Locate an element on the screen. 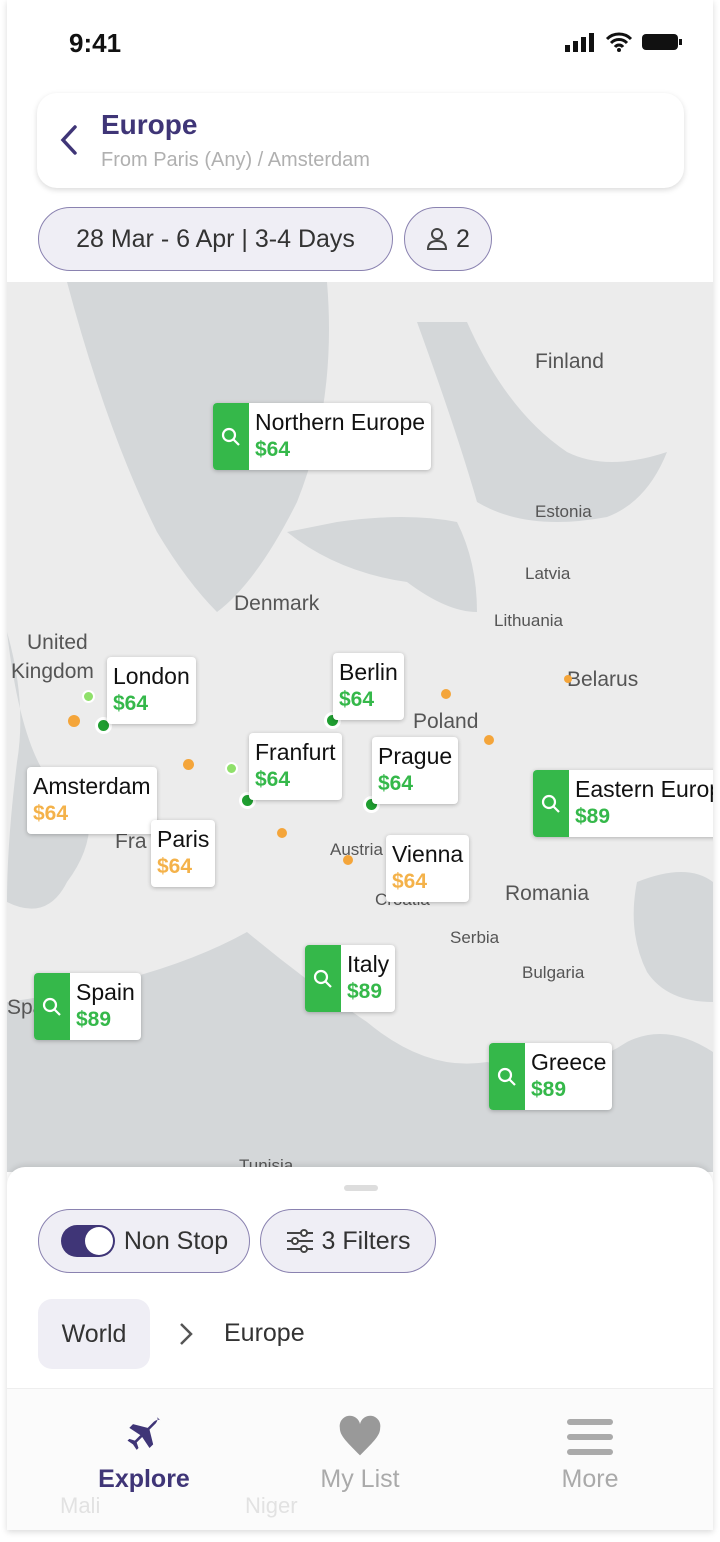 Image resolution: width=720 pixels, height=1542 pixels. filters-label: 3 Filters is located at coordinates (366, 1240).